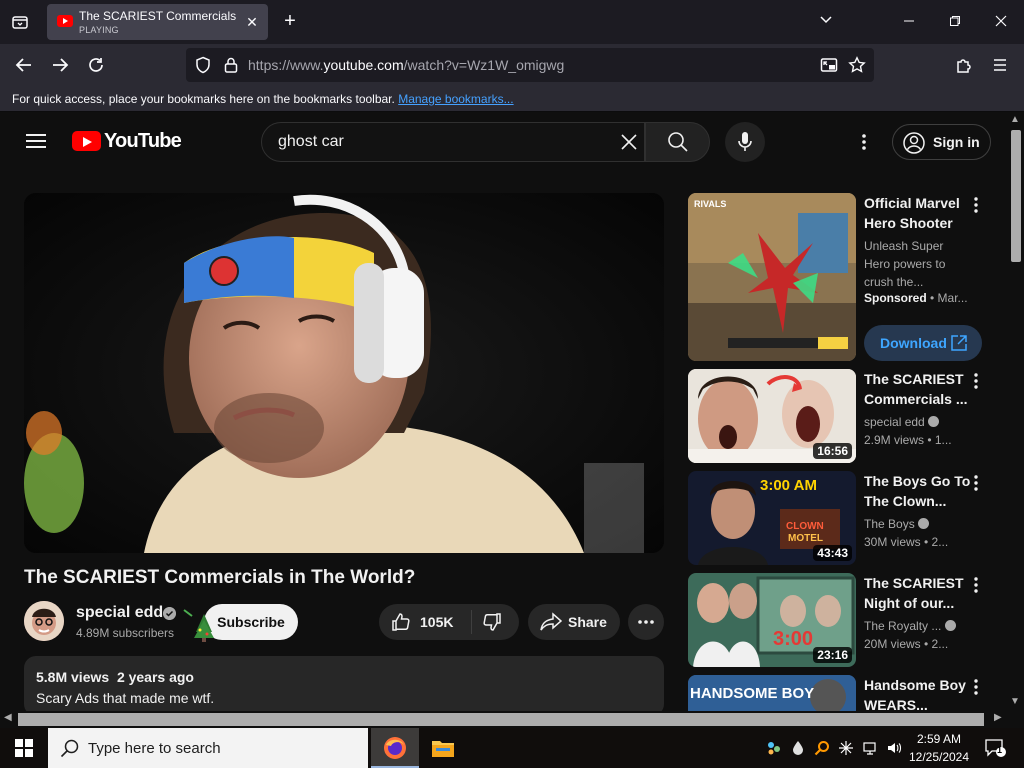 Image resolution: width=1024 pixels, height=768 pixels. I want to click on more-horizontal-icon, so click(646, 622).